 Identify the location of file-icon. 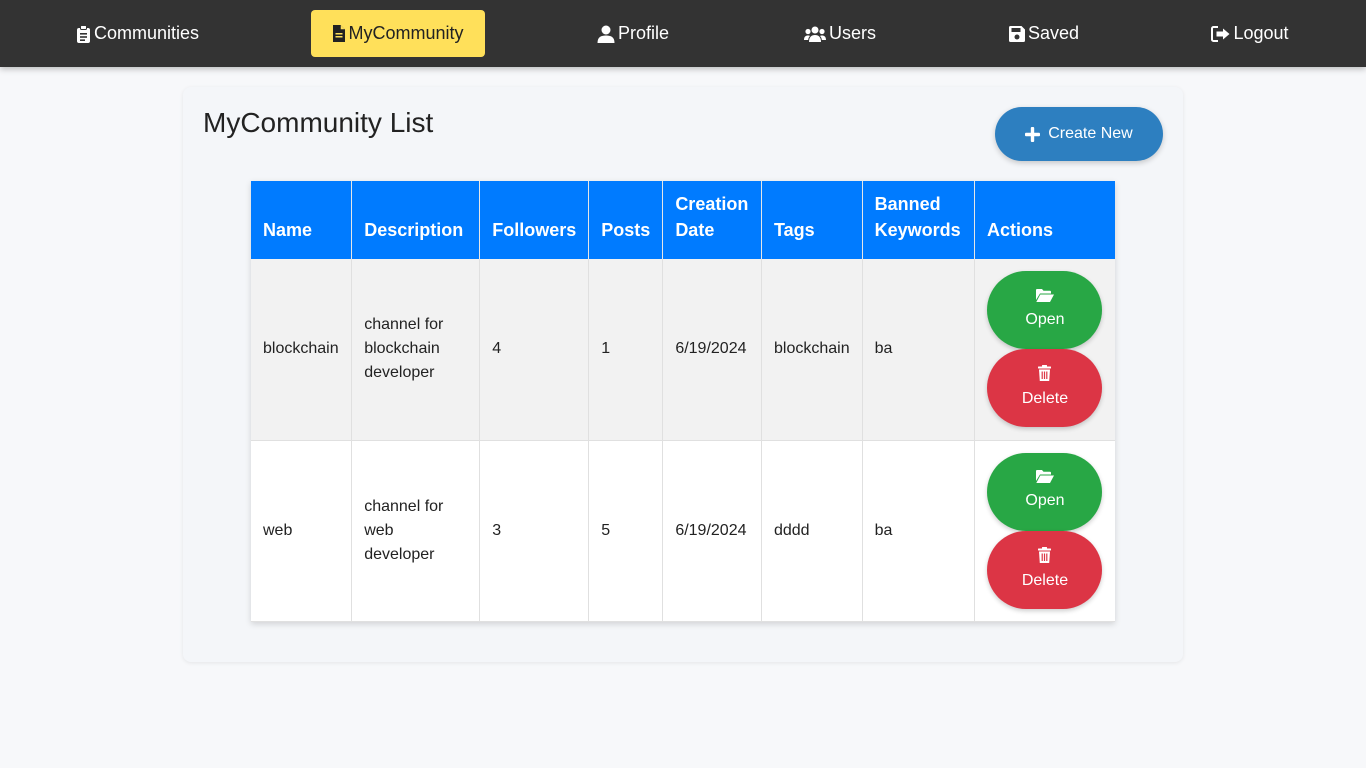
(339, 33).